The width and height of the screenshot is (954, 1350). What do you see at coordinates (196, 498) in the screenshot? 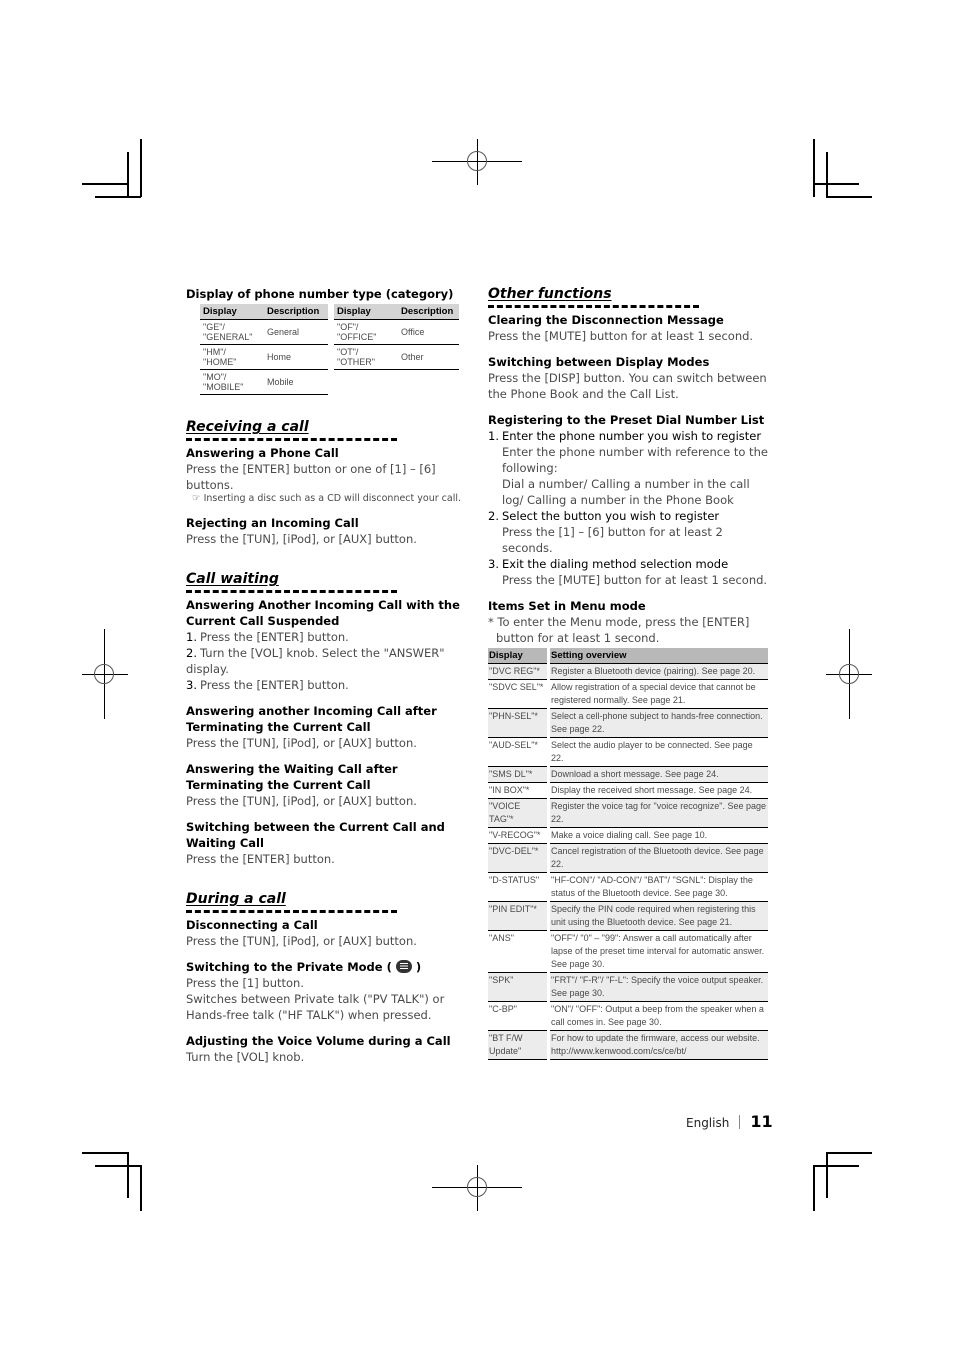
I see `note-pointer-icon: ☞` at bounding box center [196, 498].